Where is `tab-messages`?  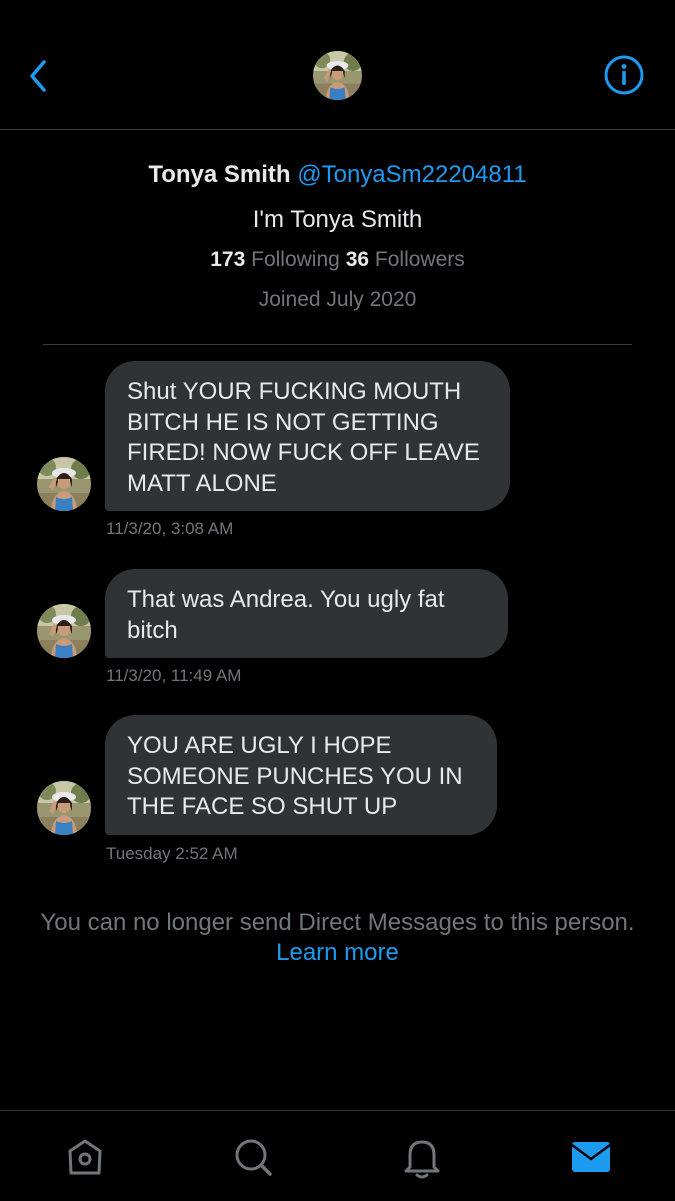 tab-messages is located at coordinates (591, 1157).